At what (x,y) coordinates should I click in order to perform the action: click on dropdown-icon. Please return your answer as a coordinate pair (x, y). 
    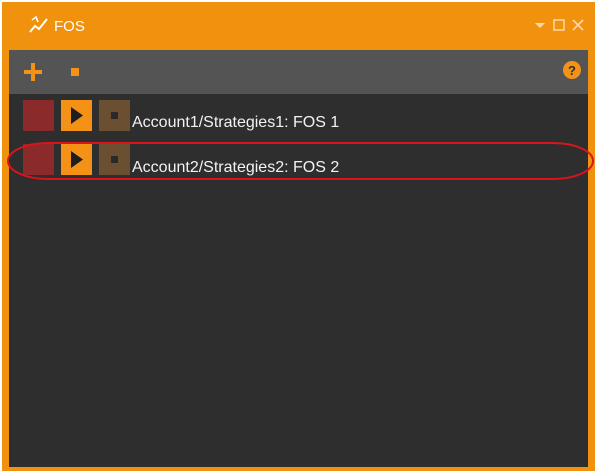
    Looking at the image, I should click on (540, 25).